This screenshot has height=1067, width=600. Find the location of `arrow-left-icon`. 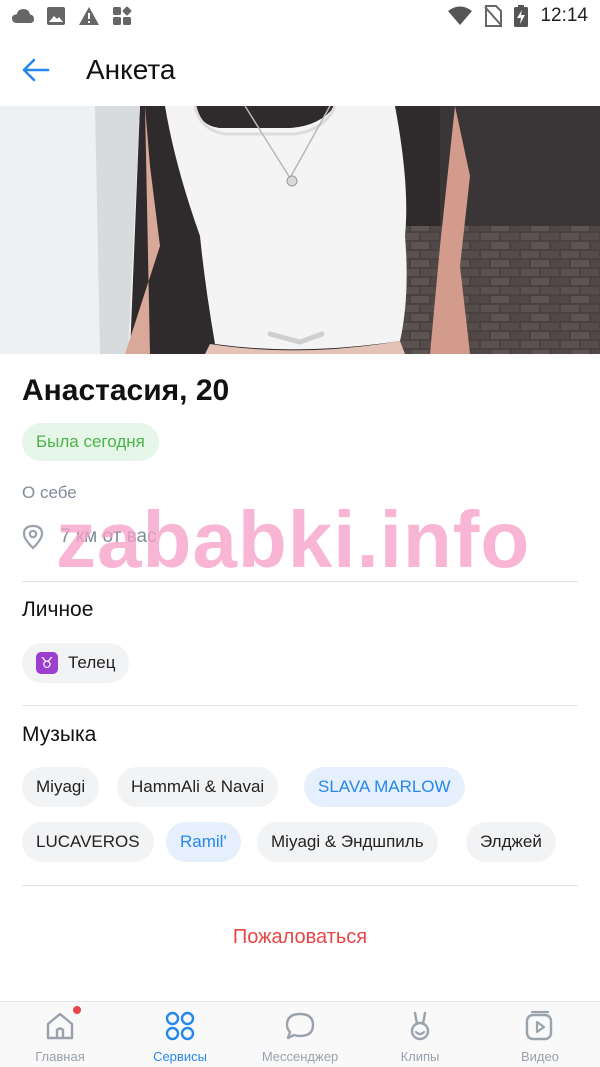

arrow-left-icon is located at coordinates (36, 70).